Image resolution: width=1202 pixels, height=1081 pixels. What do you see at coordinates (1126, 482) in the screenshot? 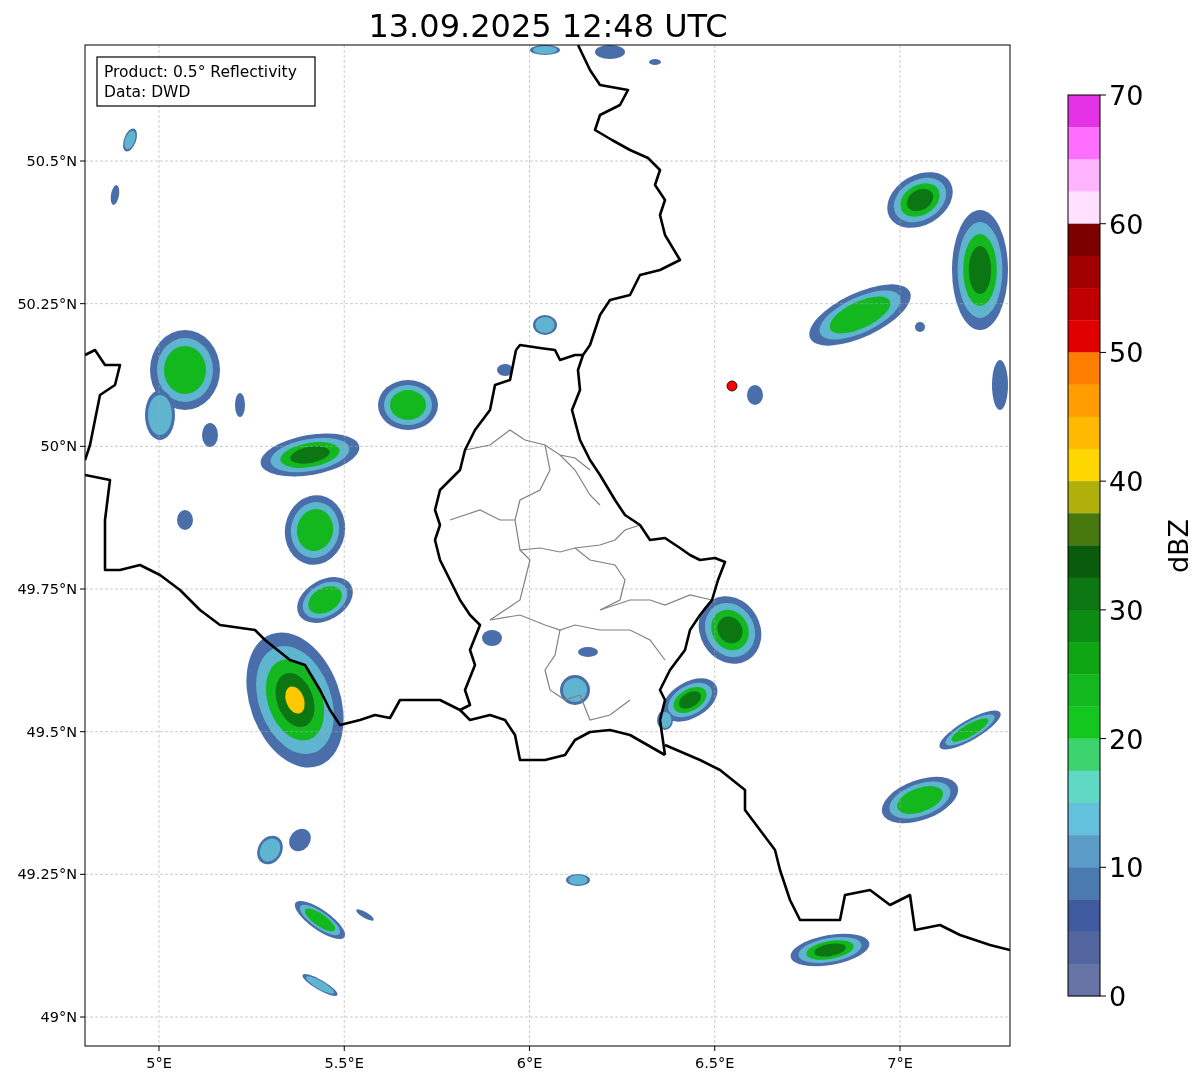
I see `colorbar-tick-label: 40` at bounding box center [1126, 482].